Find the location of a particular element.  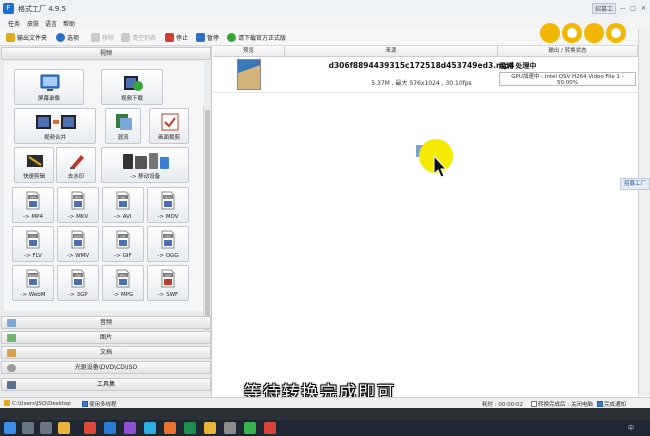

app-logo-icon: F is located at coordinates (8, 8).